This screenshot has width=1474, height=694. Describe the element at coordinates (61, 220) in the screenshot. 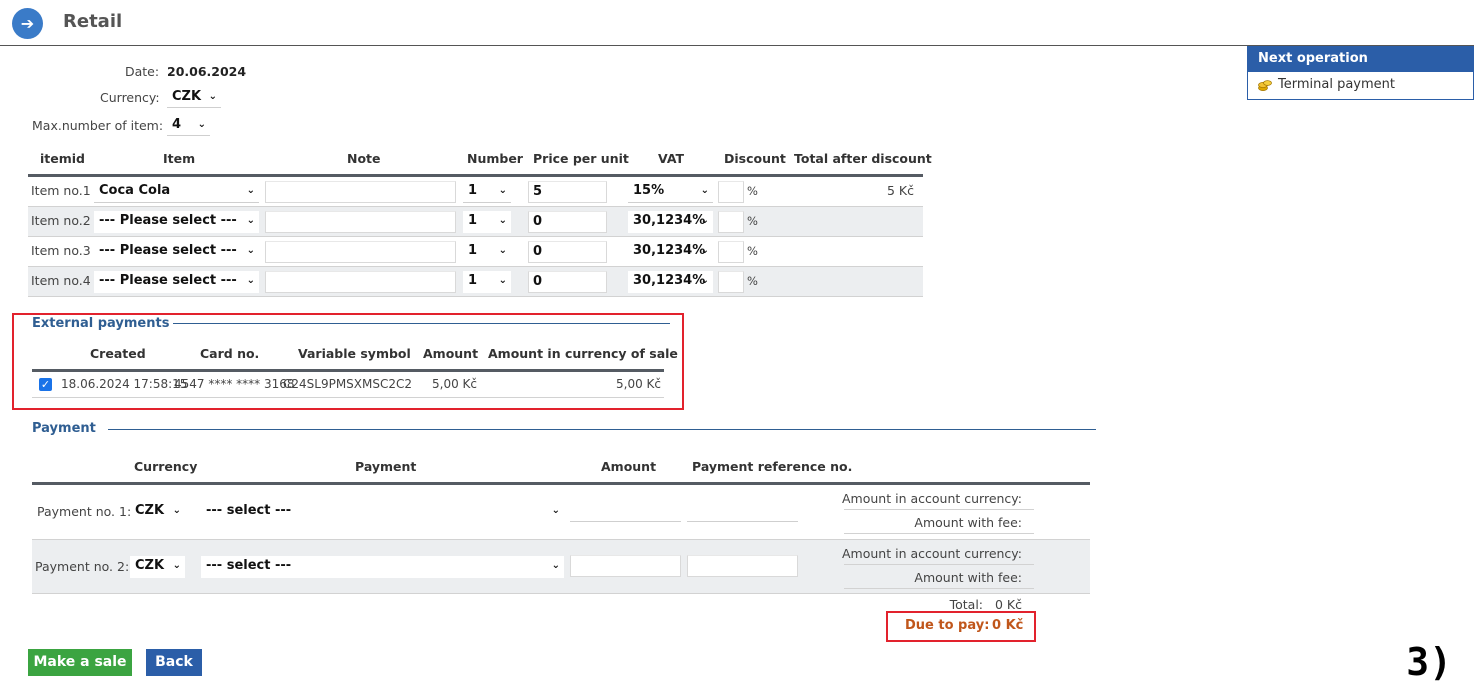

I see `item-id: Item no.2` at that location.